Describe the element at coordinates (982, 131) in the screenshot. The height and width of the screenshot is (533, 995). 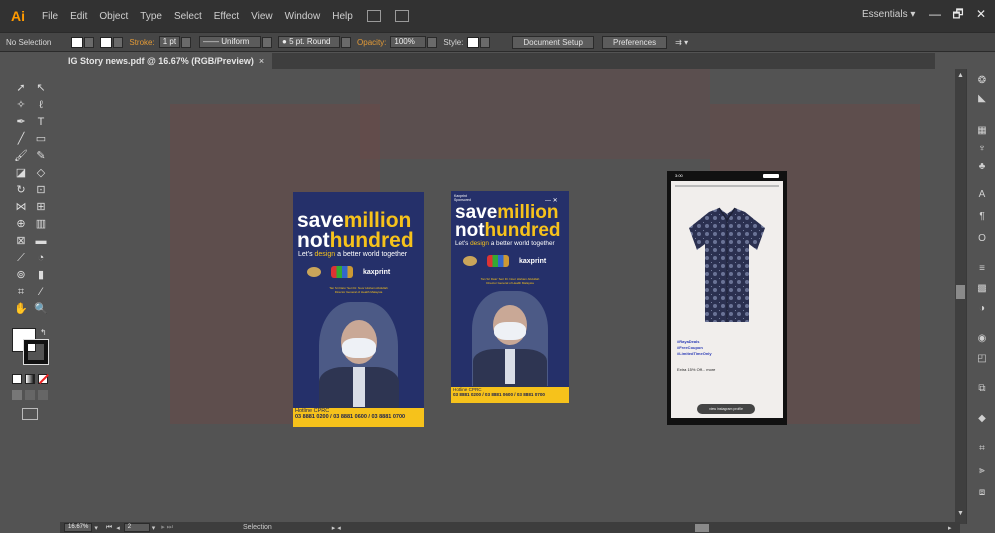
I see `swatches-icon: ▦` at that location.